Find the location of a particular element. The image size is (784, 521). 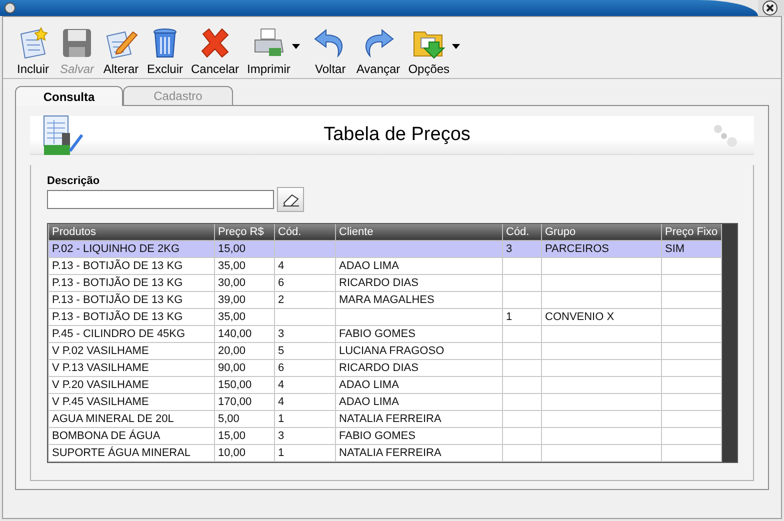

table-cell: V P.13 VASILHAME is located at coordinates (131, 368).